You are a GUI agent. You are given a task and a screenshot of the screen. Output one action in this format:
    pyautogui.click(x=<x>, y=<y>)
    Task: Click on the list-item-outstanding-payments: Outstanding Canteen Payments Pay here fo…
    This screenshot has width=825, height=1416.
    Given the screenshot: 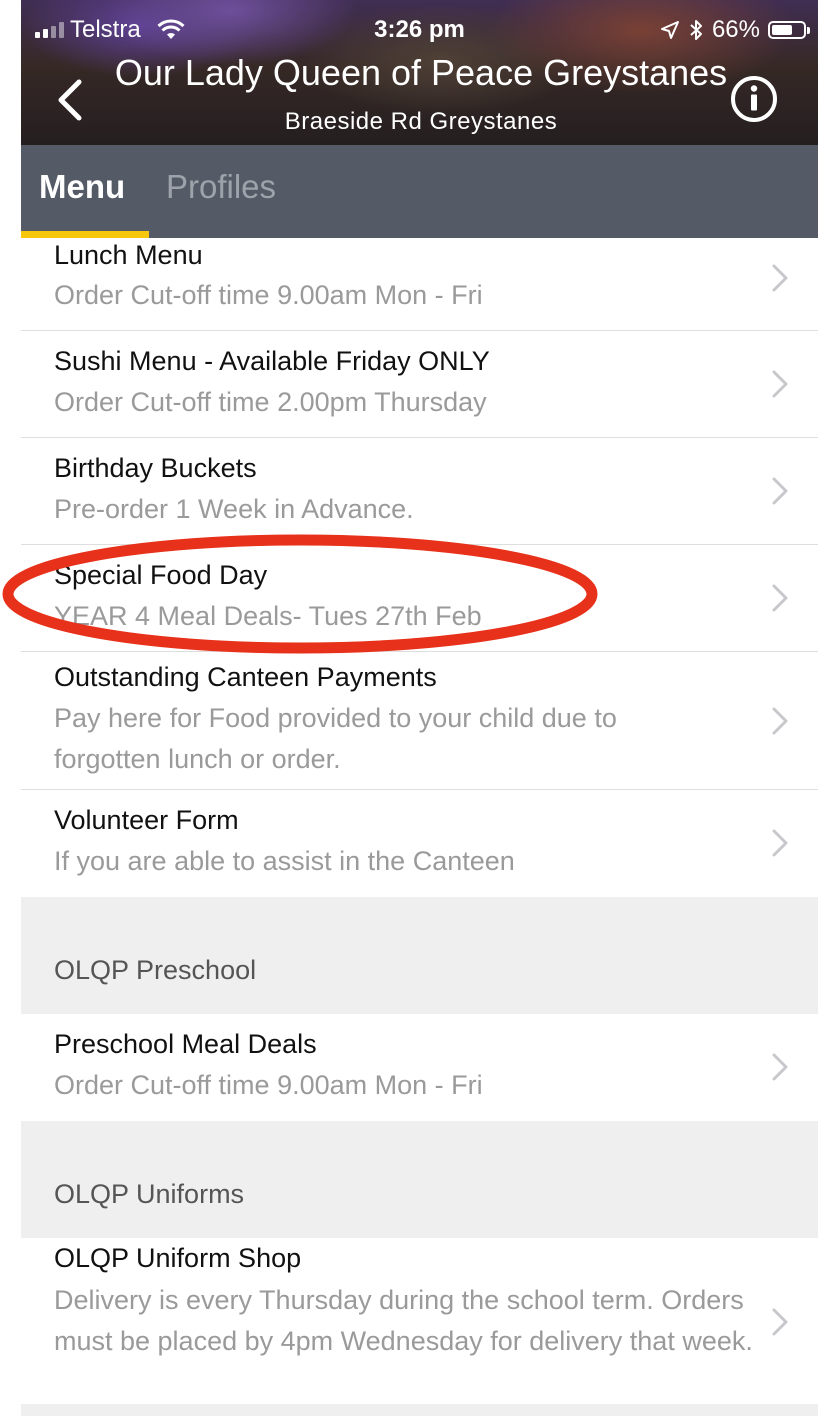 What is the action you would take?
    pyautogui.click(x=419, y=721)
    